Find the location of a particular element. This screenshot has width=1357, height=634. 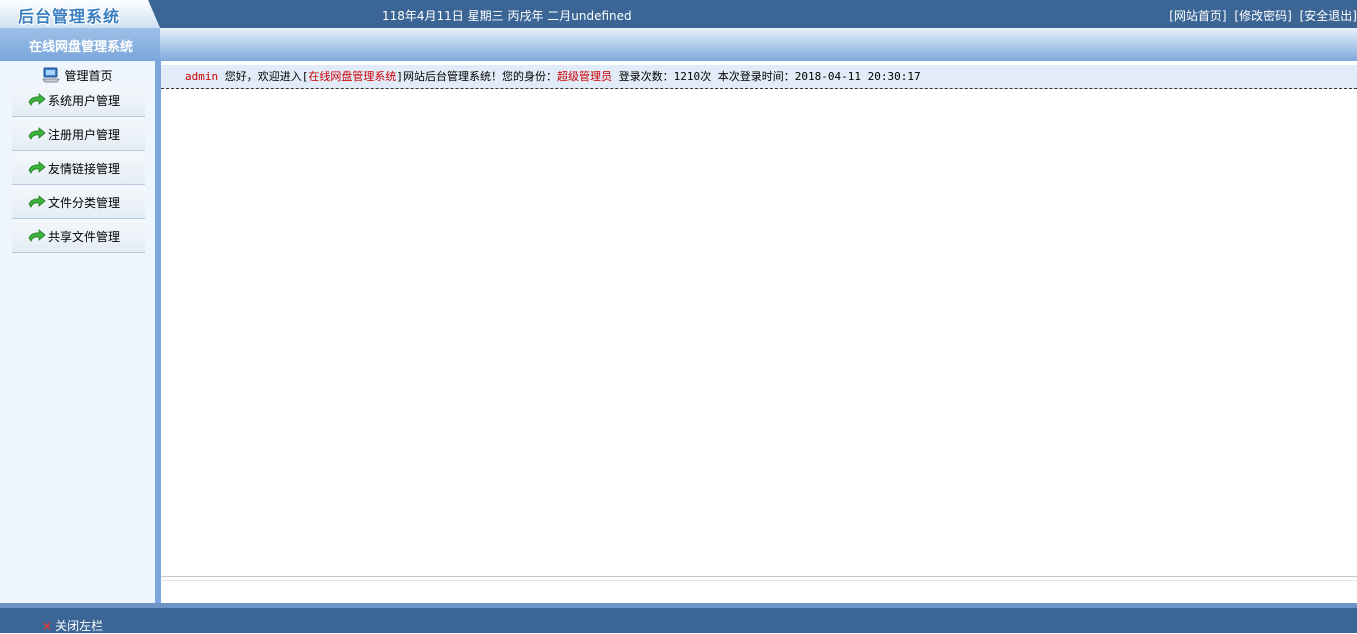

change-password-link: [修改密码] is located at coordinates (1262, 16).